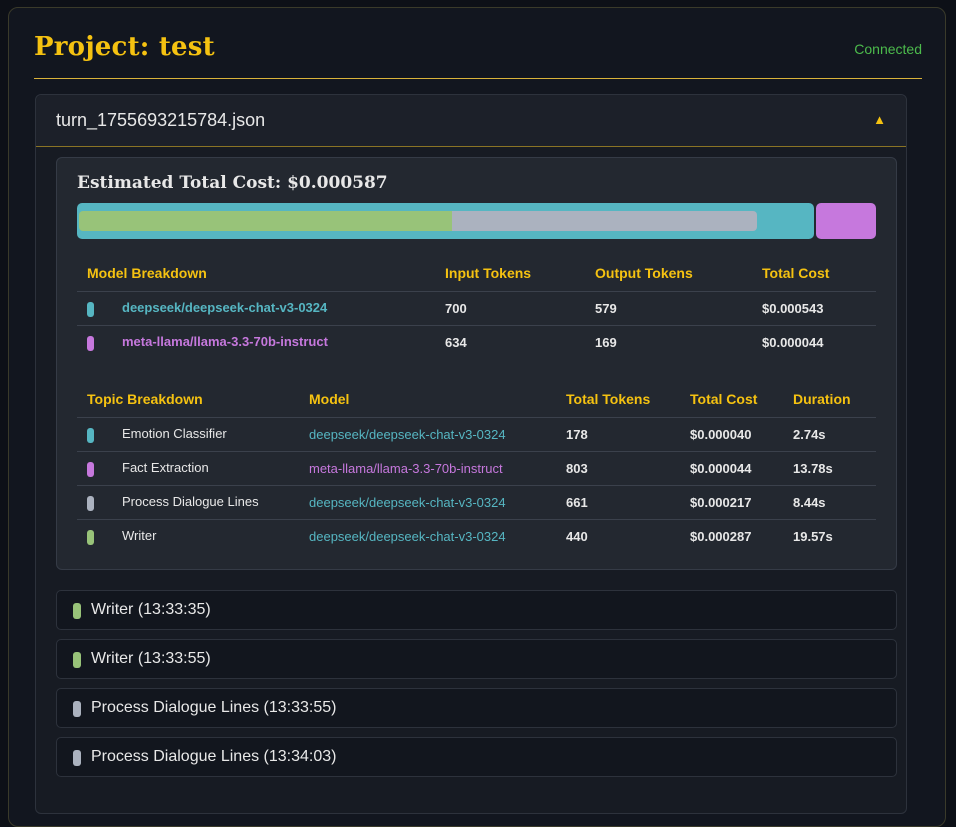 Image resolution: width=956 pixels, height=827 pixels. I want to click on model-cell: deepseek/deepseek-chat-v3-0324, so click(256, 308).